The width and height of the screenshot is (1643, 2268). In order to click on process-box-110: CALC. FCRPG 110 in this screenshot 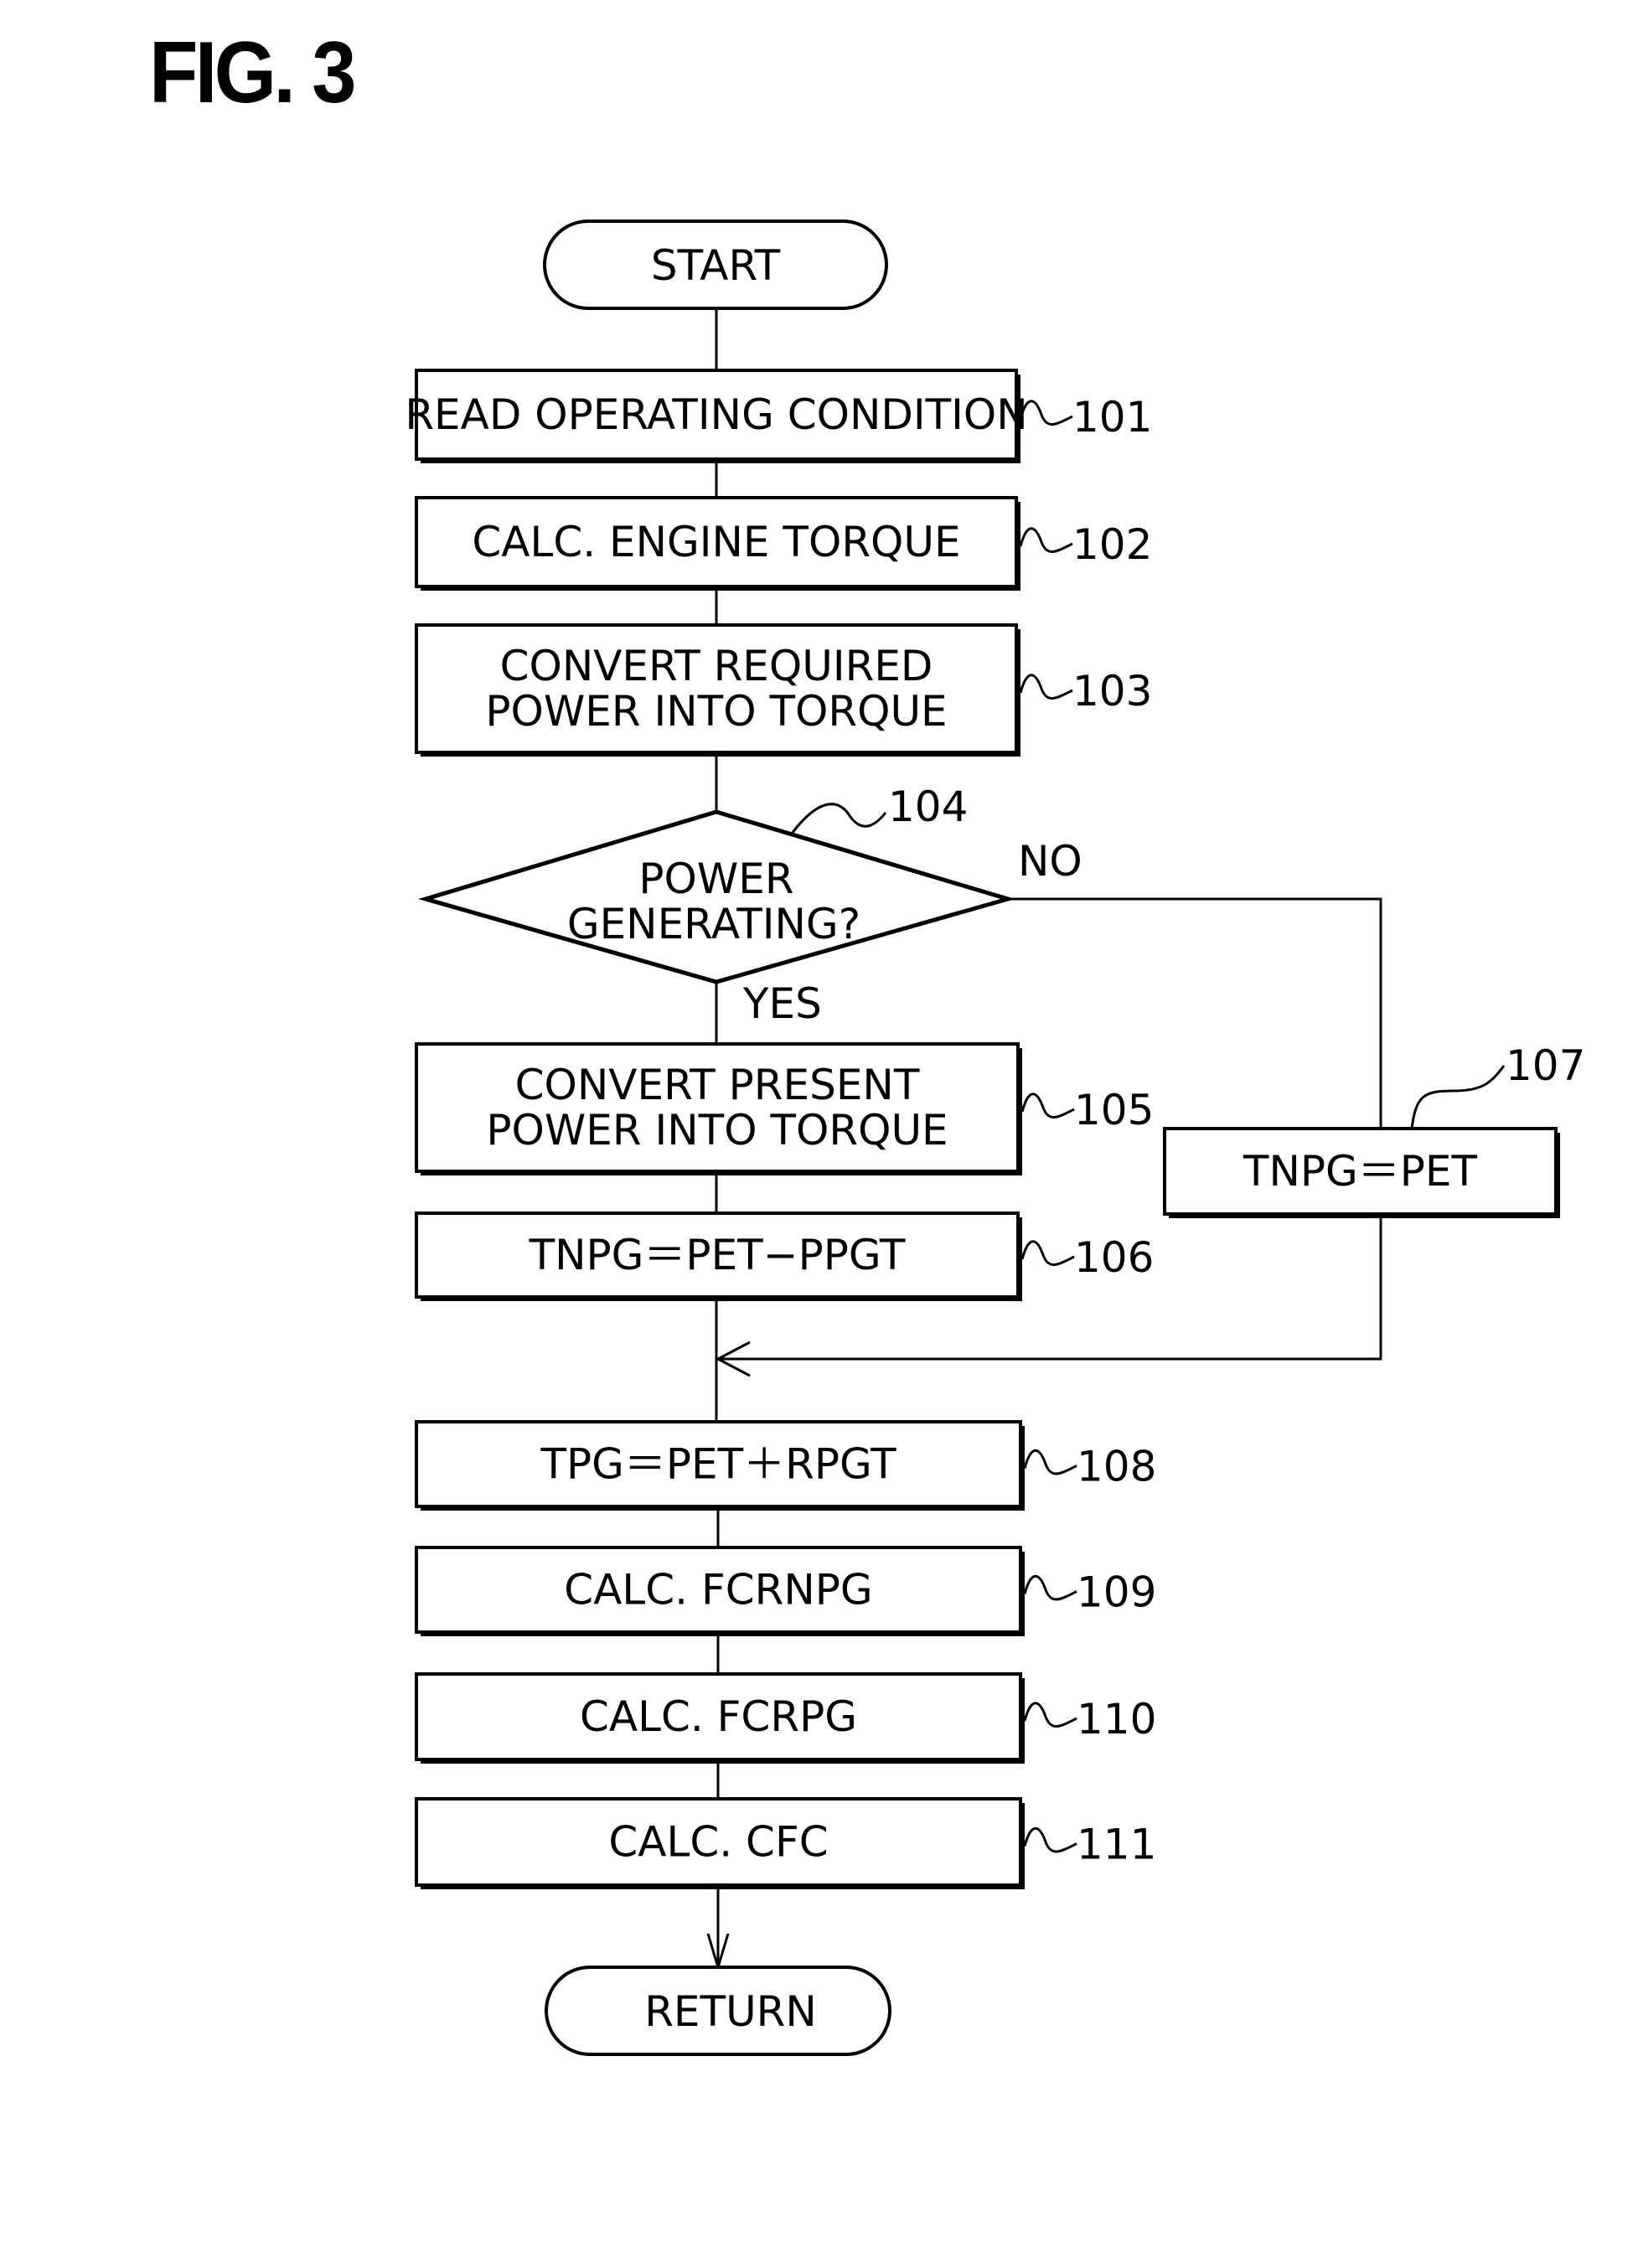, I will do `click(786, 1718)`.